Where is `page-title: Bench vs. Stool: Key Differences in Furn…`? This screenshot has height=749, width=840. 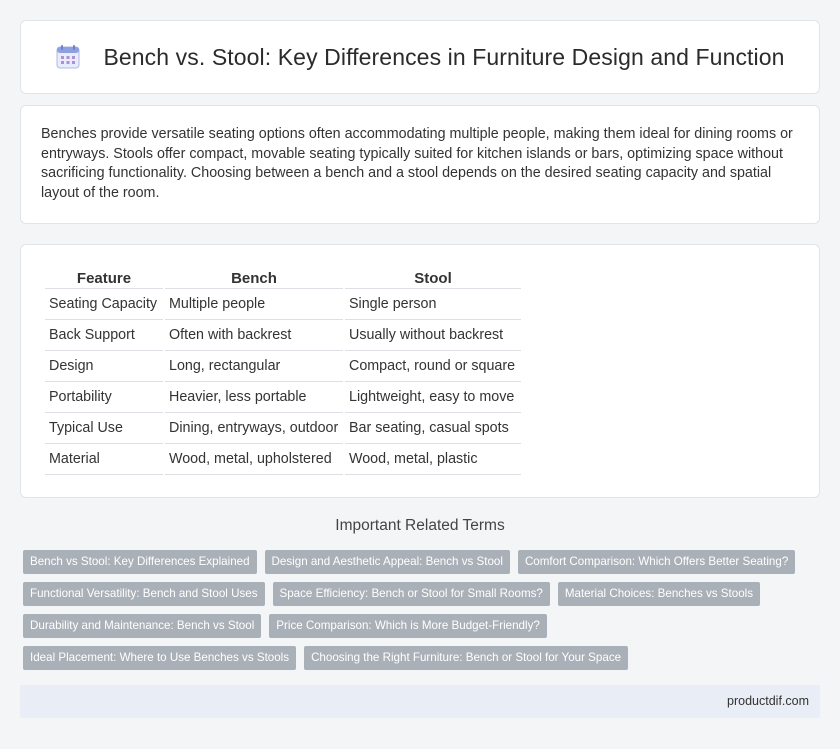
page-title: Bench vs. Stool: Key Differences in Furn… is located at coordinates (444, 56).